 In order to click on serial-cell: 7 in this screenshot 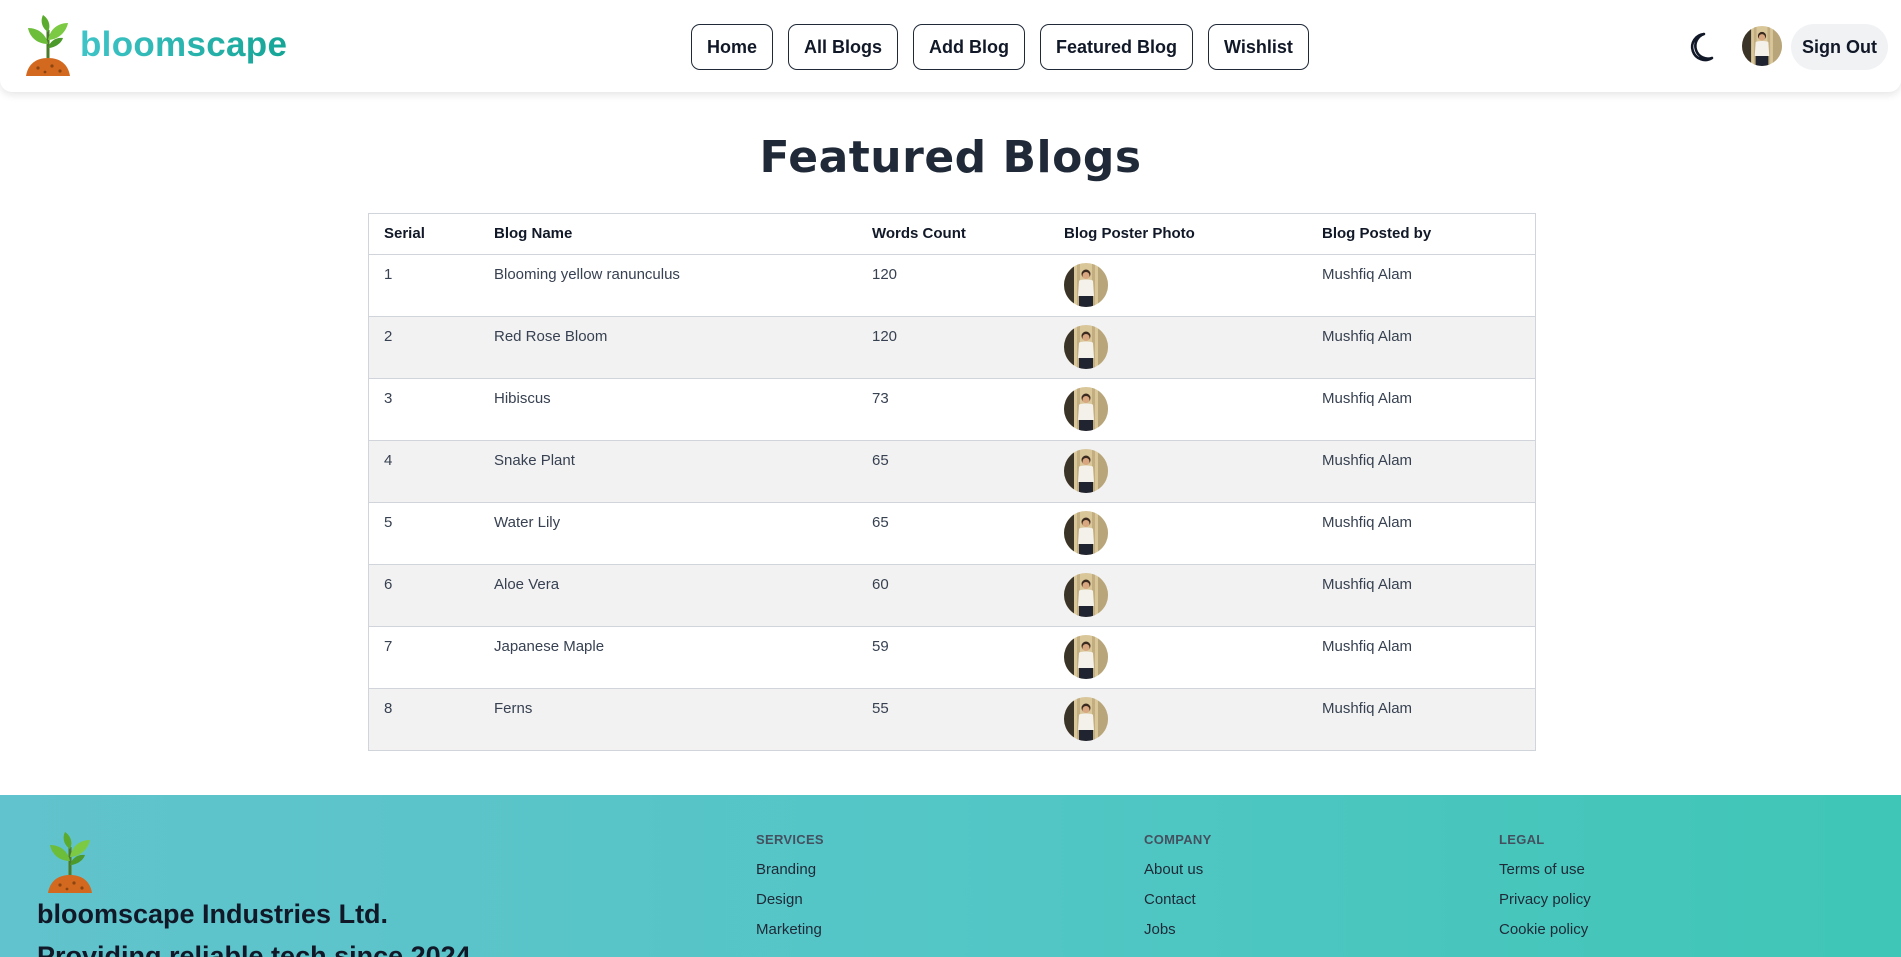, I will do `click(388, 646)`.